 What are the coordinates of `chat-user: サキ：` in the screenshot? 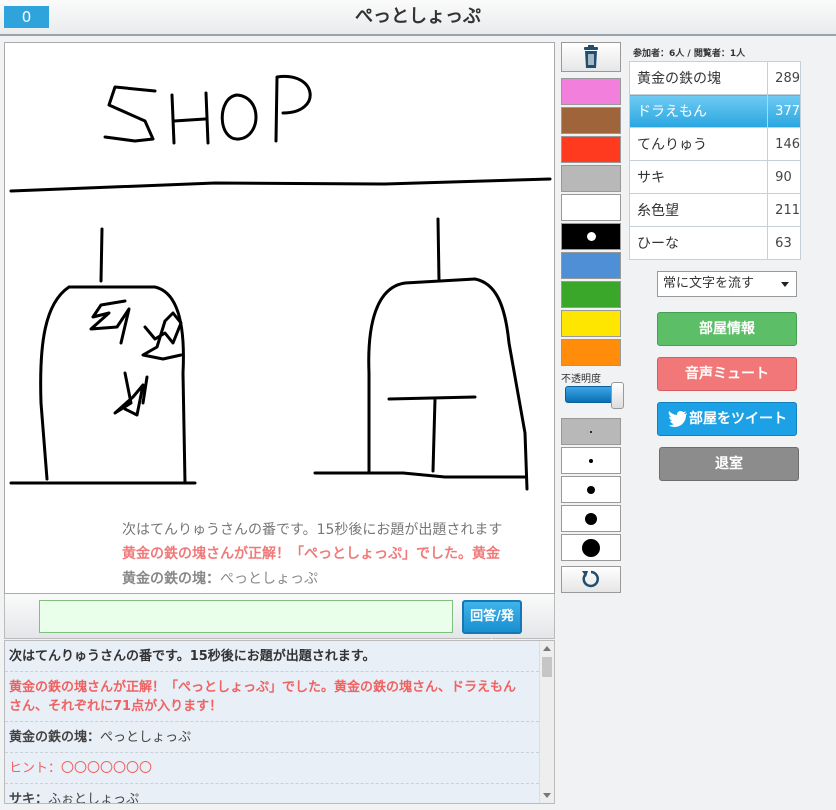 It's located at (29, 798).